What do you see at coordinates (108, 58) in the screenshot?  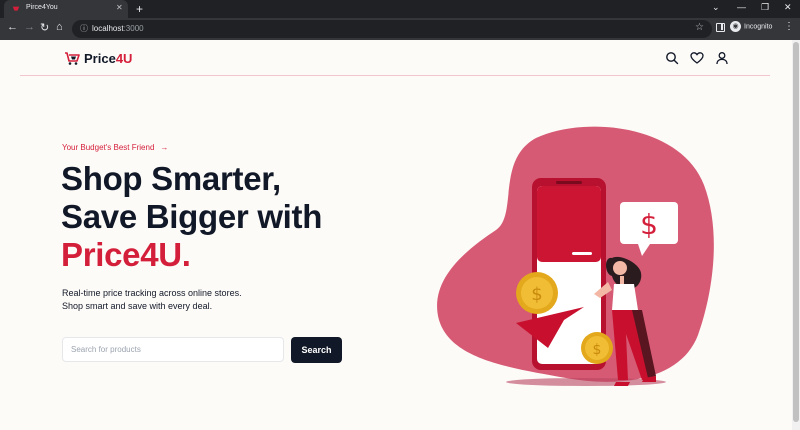 I see `logo-text: Price4U` at bounding box center [108, 58].